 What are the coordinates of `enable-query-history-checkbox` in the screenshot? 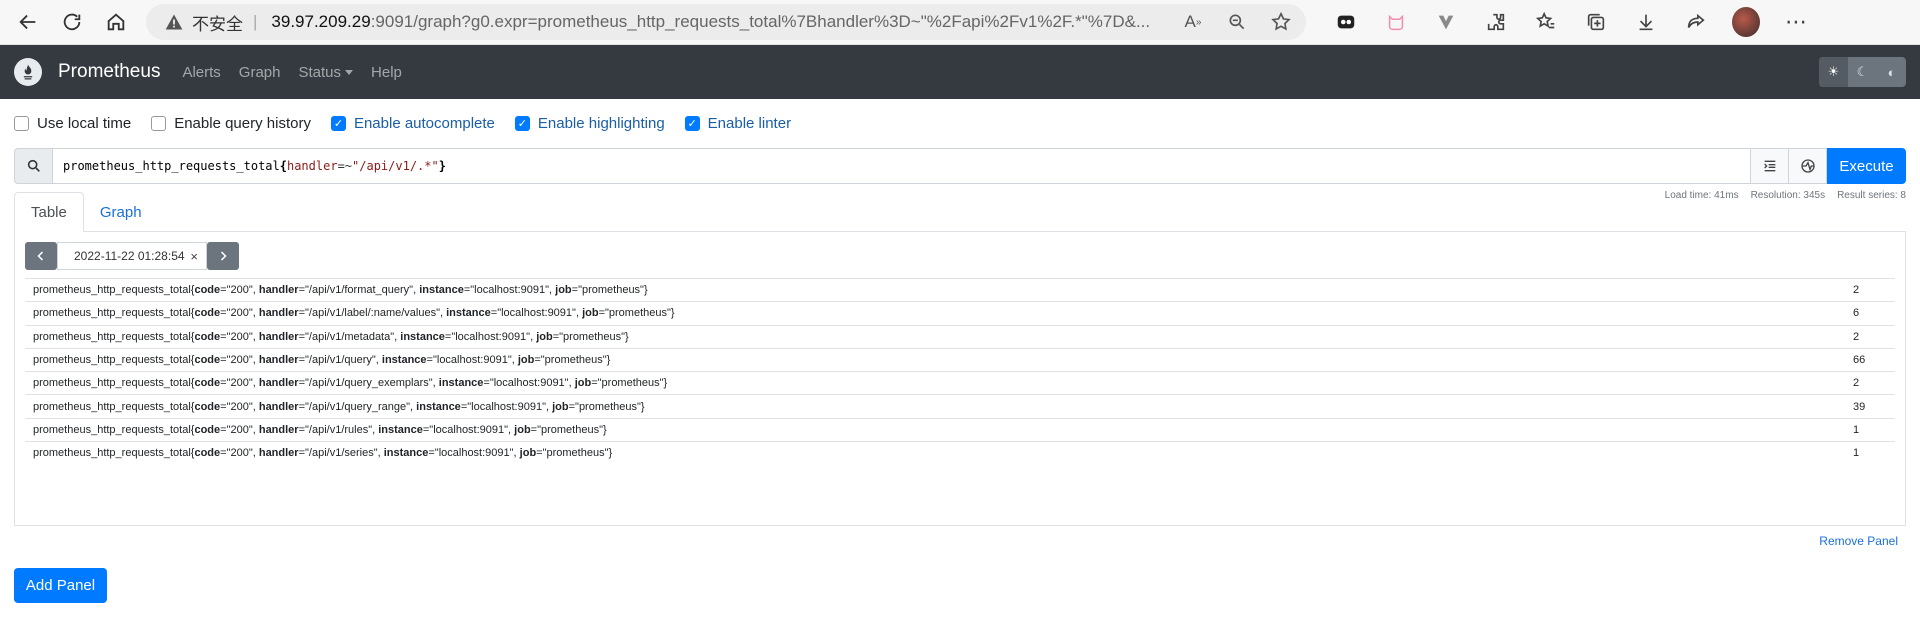 It's located at (159, 123).